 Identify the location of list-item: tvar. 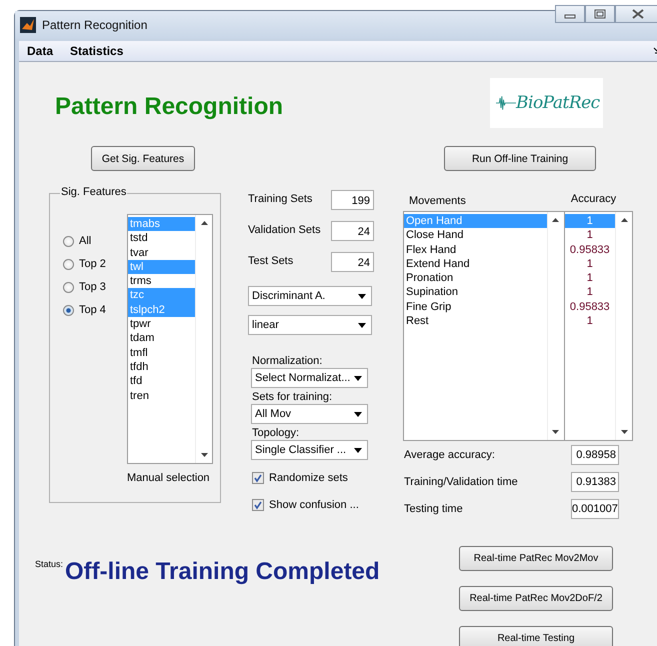
(161, 253).